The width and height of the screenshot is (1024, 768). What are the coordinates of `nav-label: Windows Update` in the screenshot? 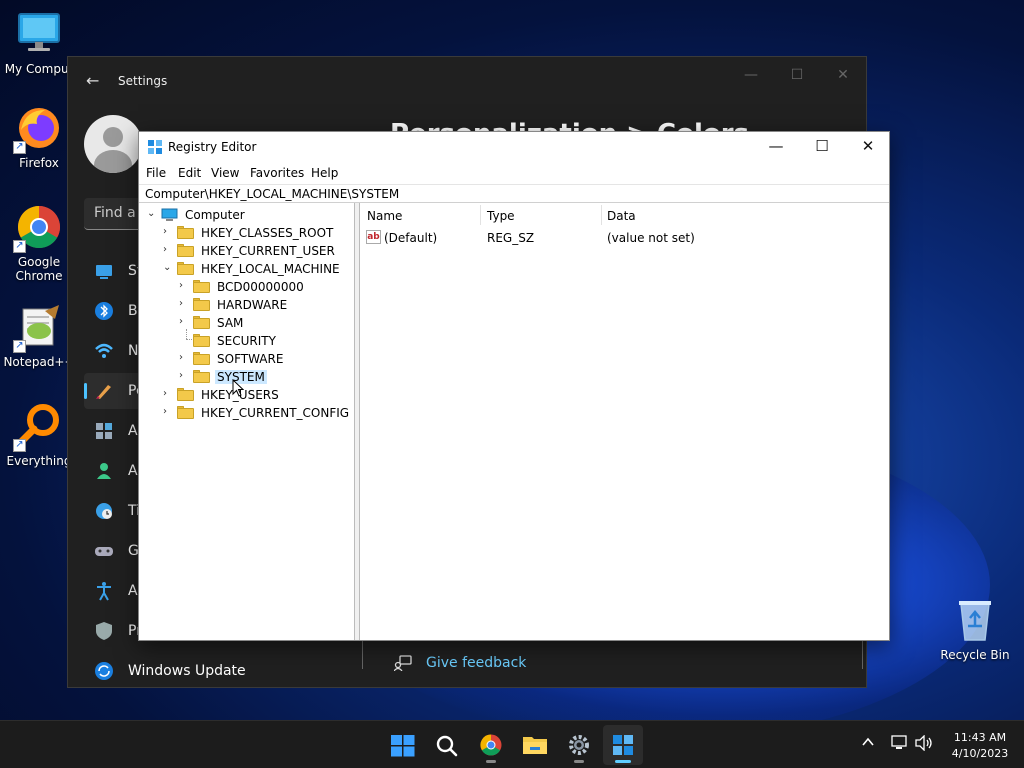 It's located at (187, 671).